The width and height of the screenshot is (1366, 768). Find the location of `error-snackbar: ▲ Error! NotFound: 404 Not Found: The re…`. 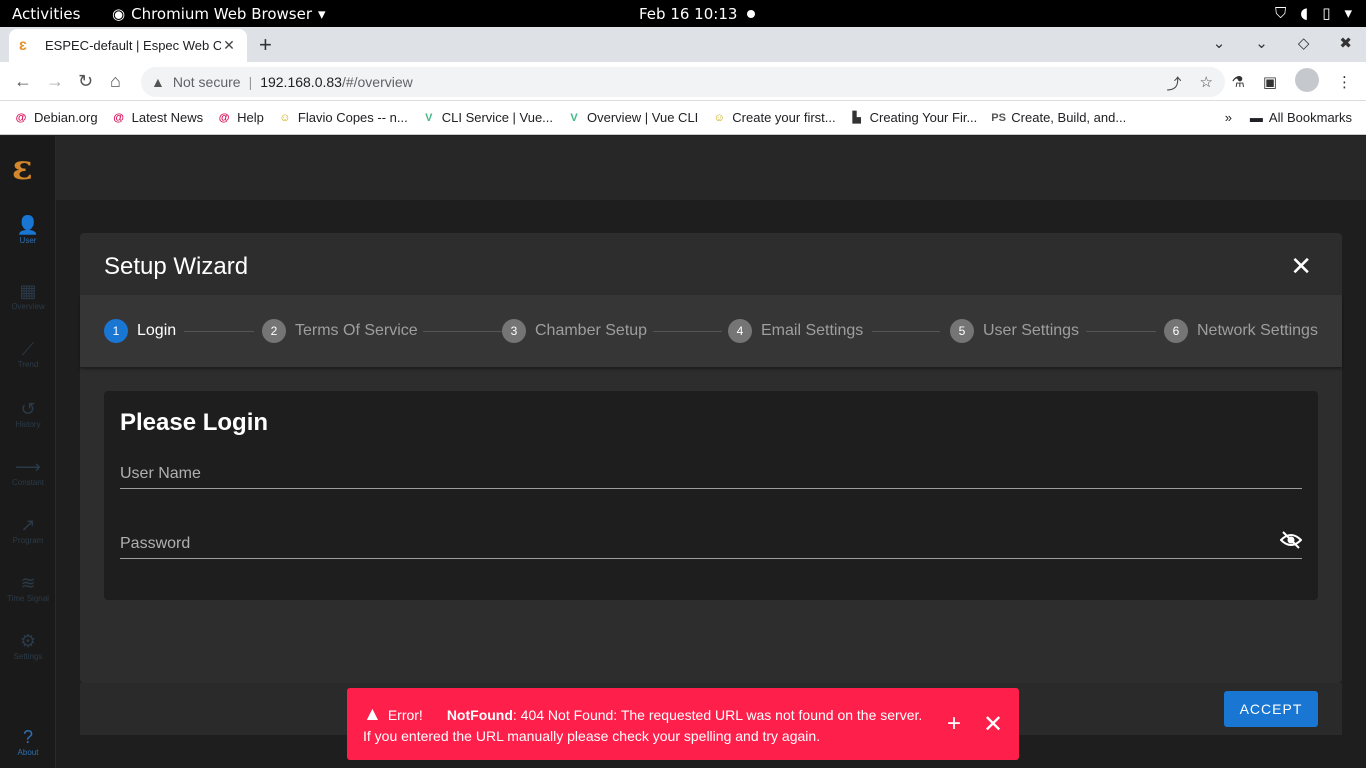

error-snackbar: ▲ Error! NotFound: 404 Not Found: The re… is located at coordinates (683, 724).